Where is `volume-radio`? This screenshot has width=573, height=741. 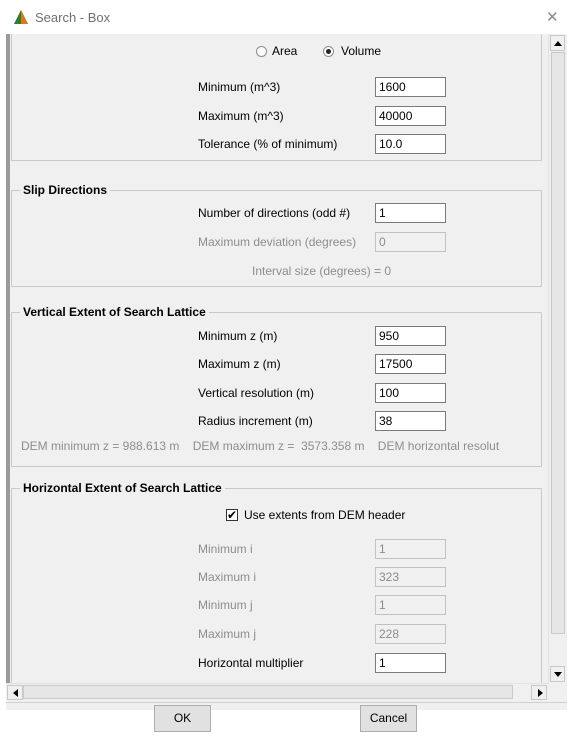 volume-radio is located at coordinates (328, 51).